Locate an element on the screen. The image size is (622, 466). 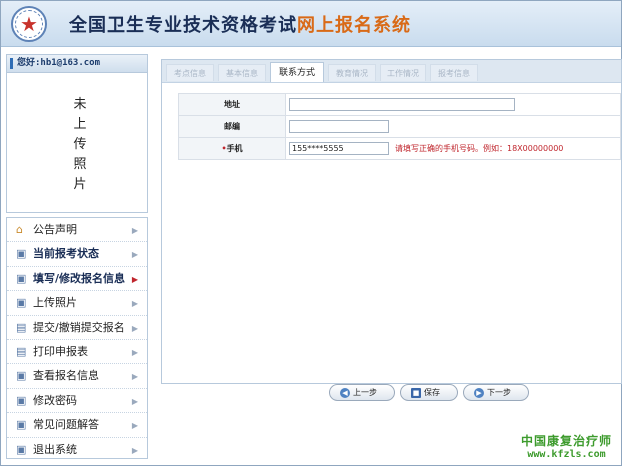
sidebar-item-label: 当前报考状态 is located at coordinates (66, 254).